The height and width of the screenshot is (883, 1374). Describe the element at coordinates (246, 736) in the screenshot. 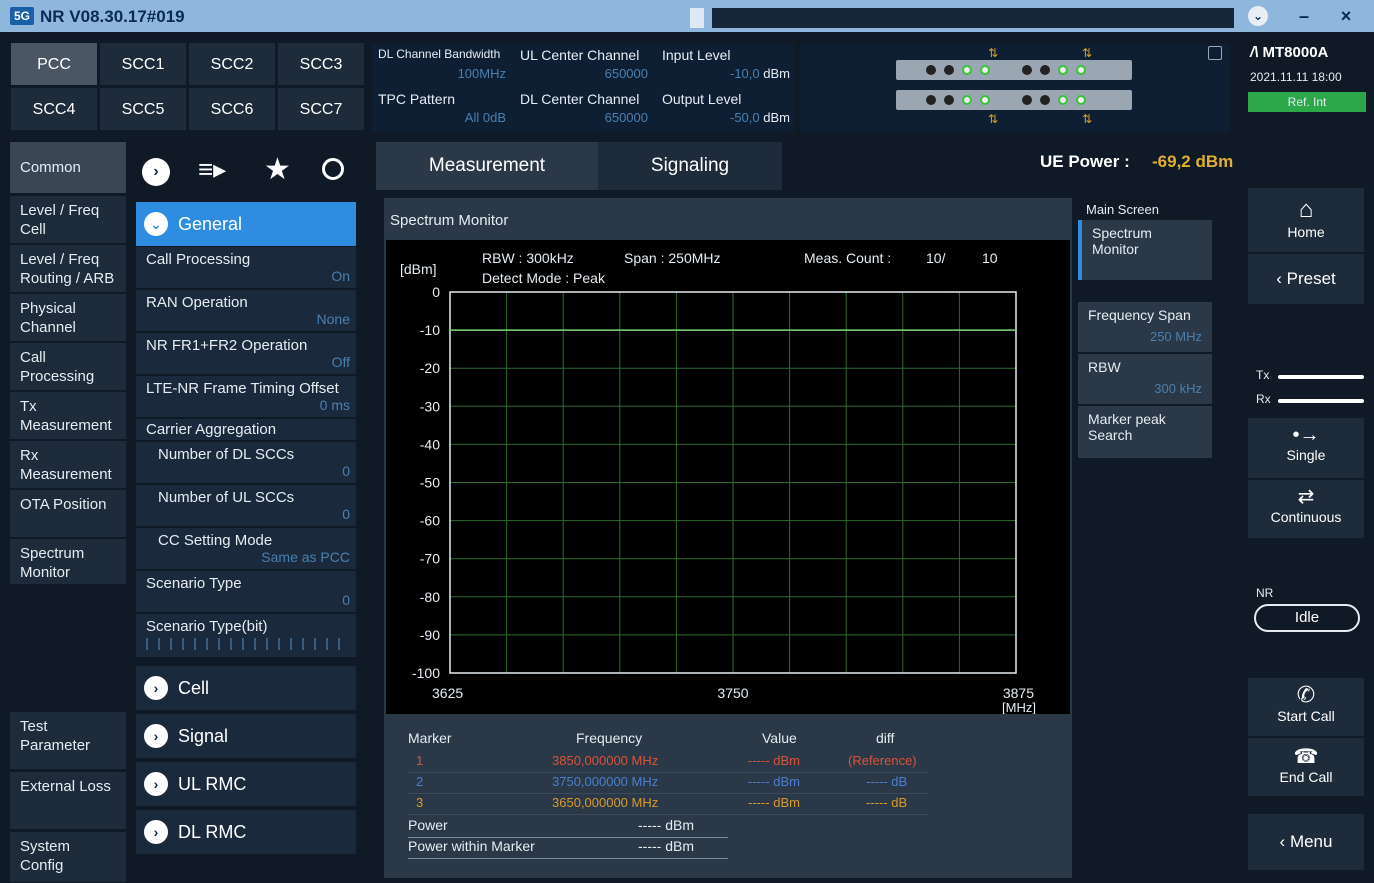

I see `section-signal: › Signal` at that location.